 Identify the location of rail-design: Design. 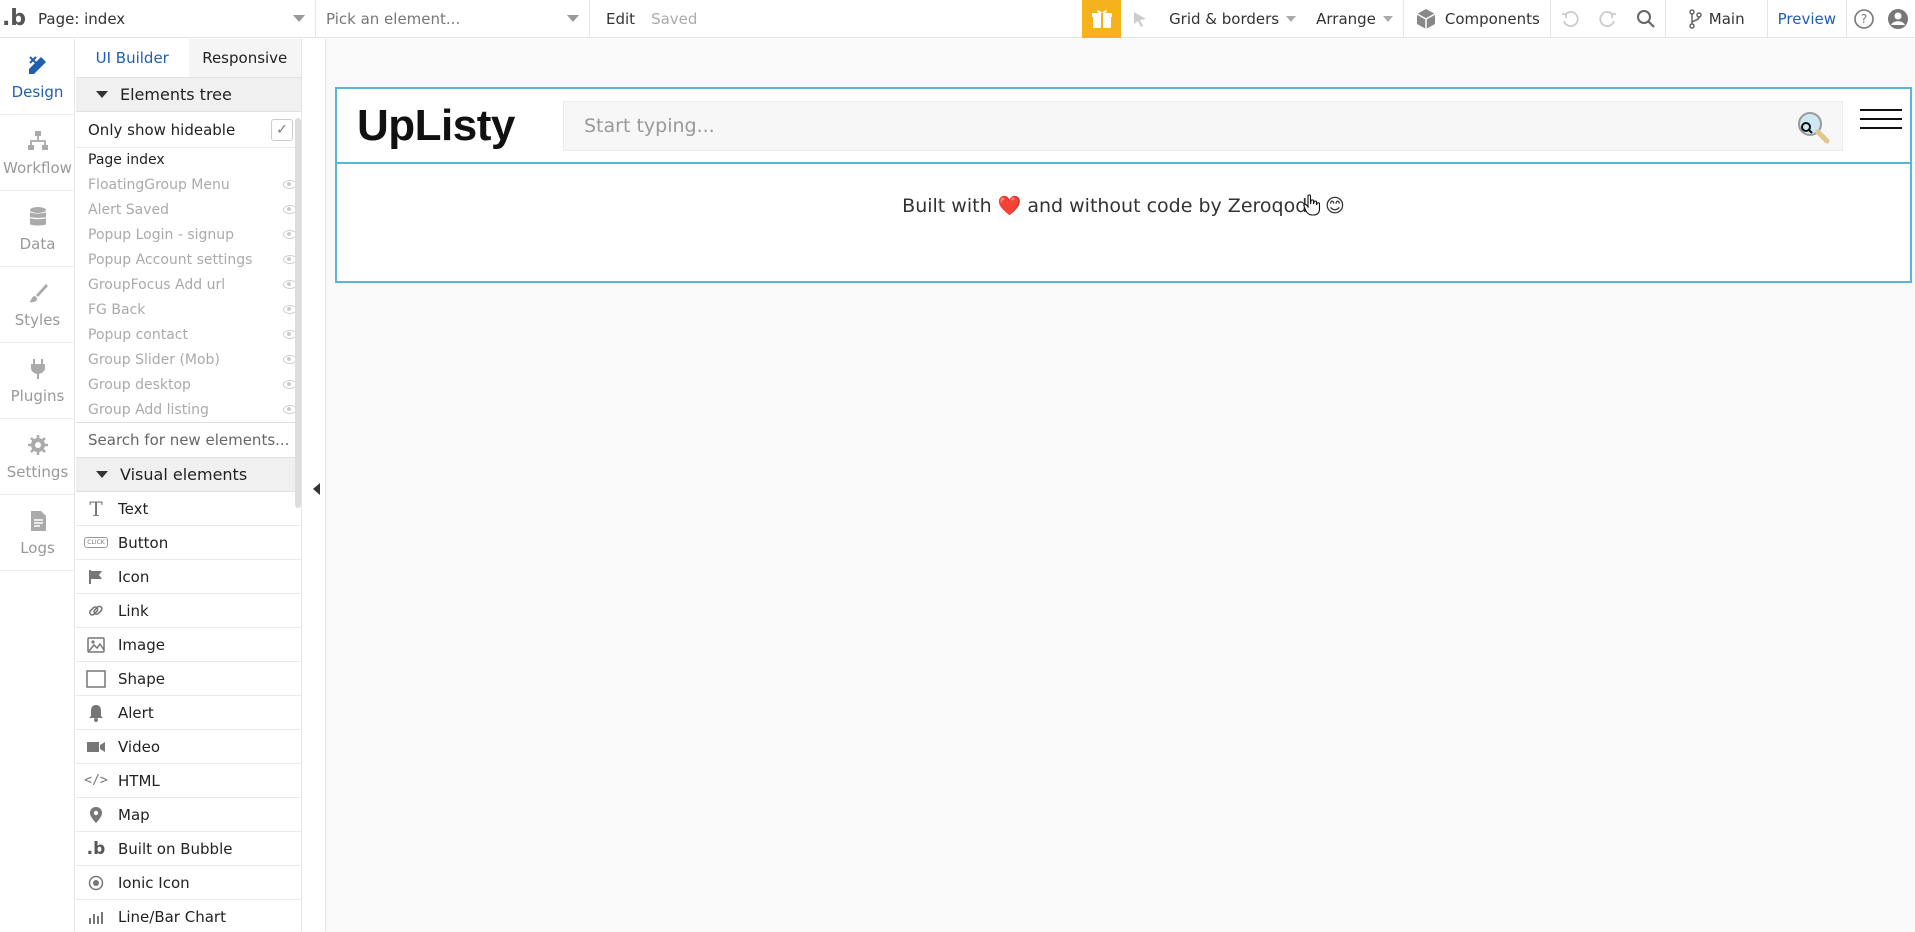
(37, 77).